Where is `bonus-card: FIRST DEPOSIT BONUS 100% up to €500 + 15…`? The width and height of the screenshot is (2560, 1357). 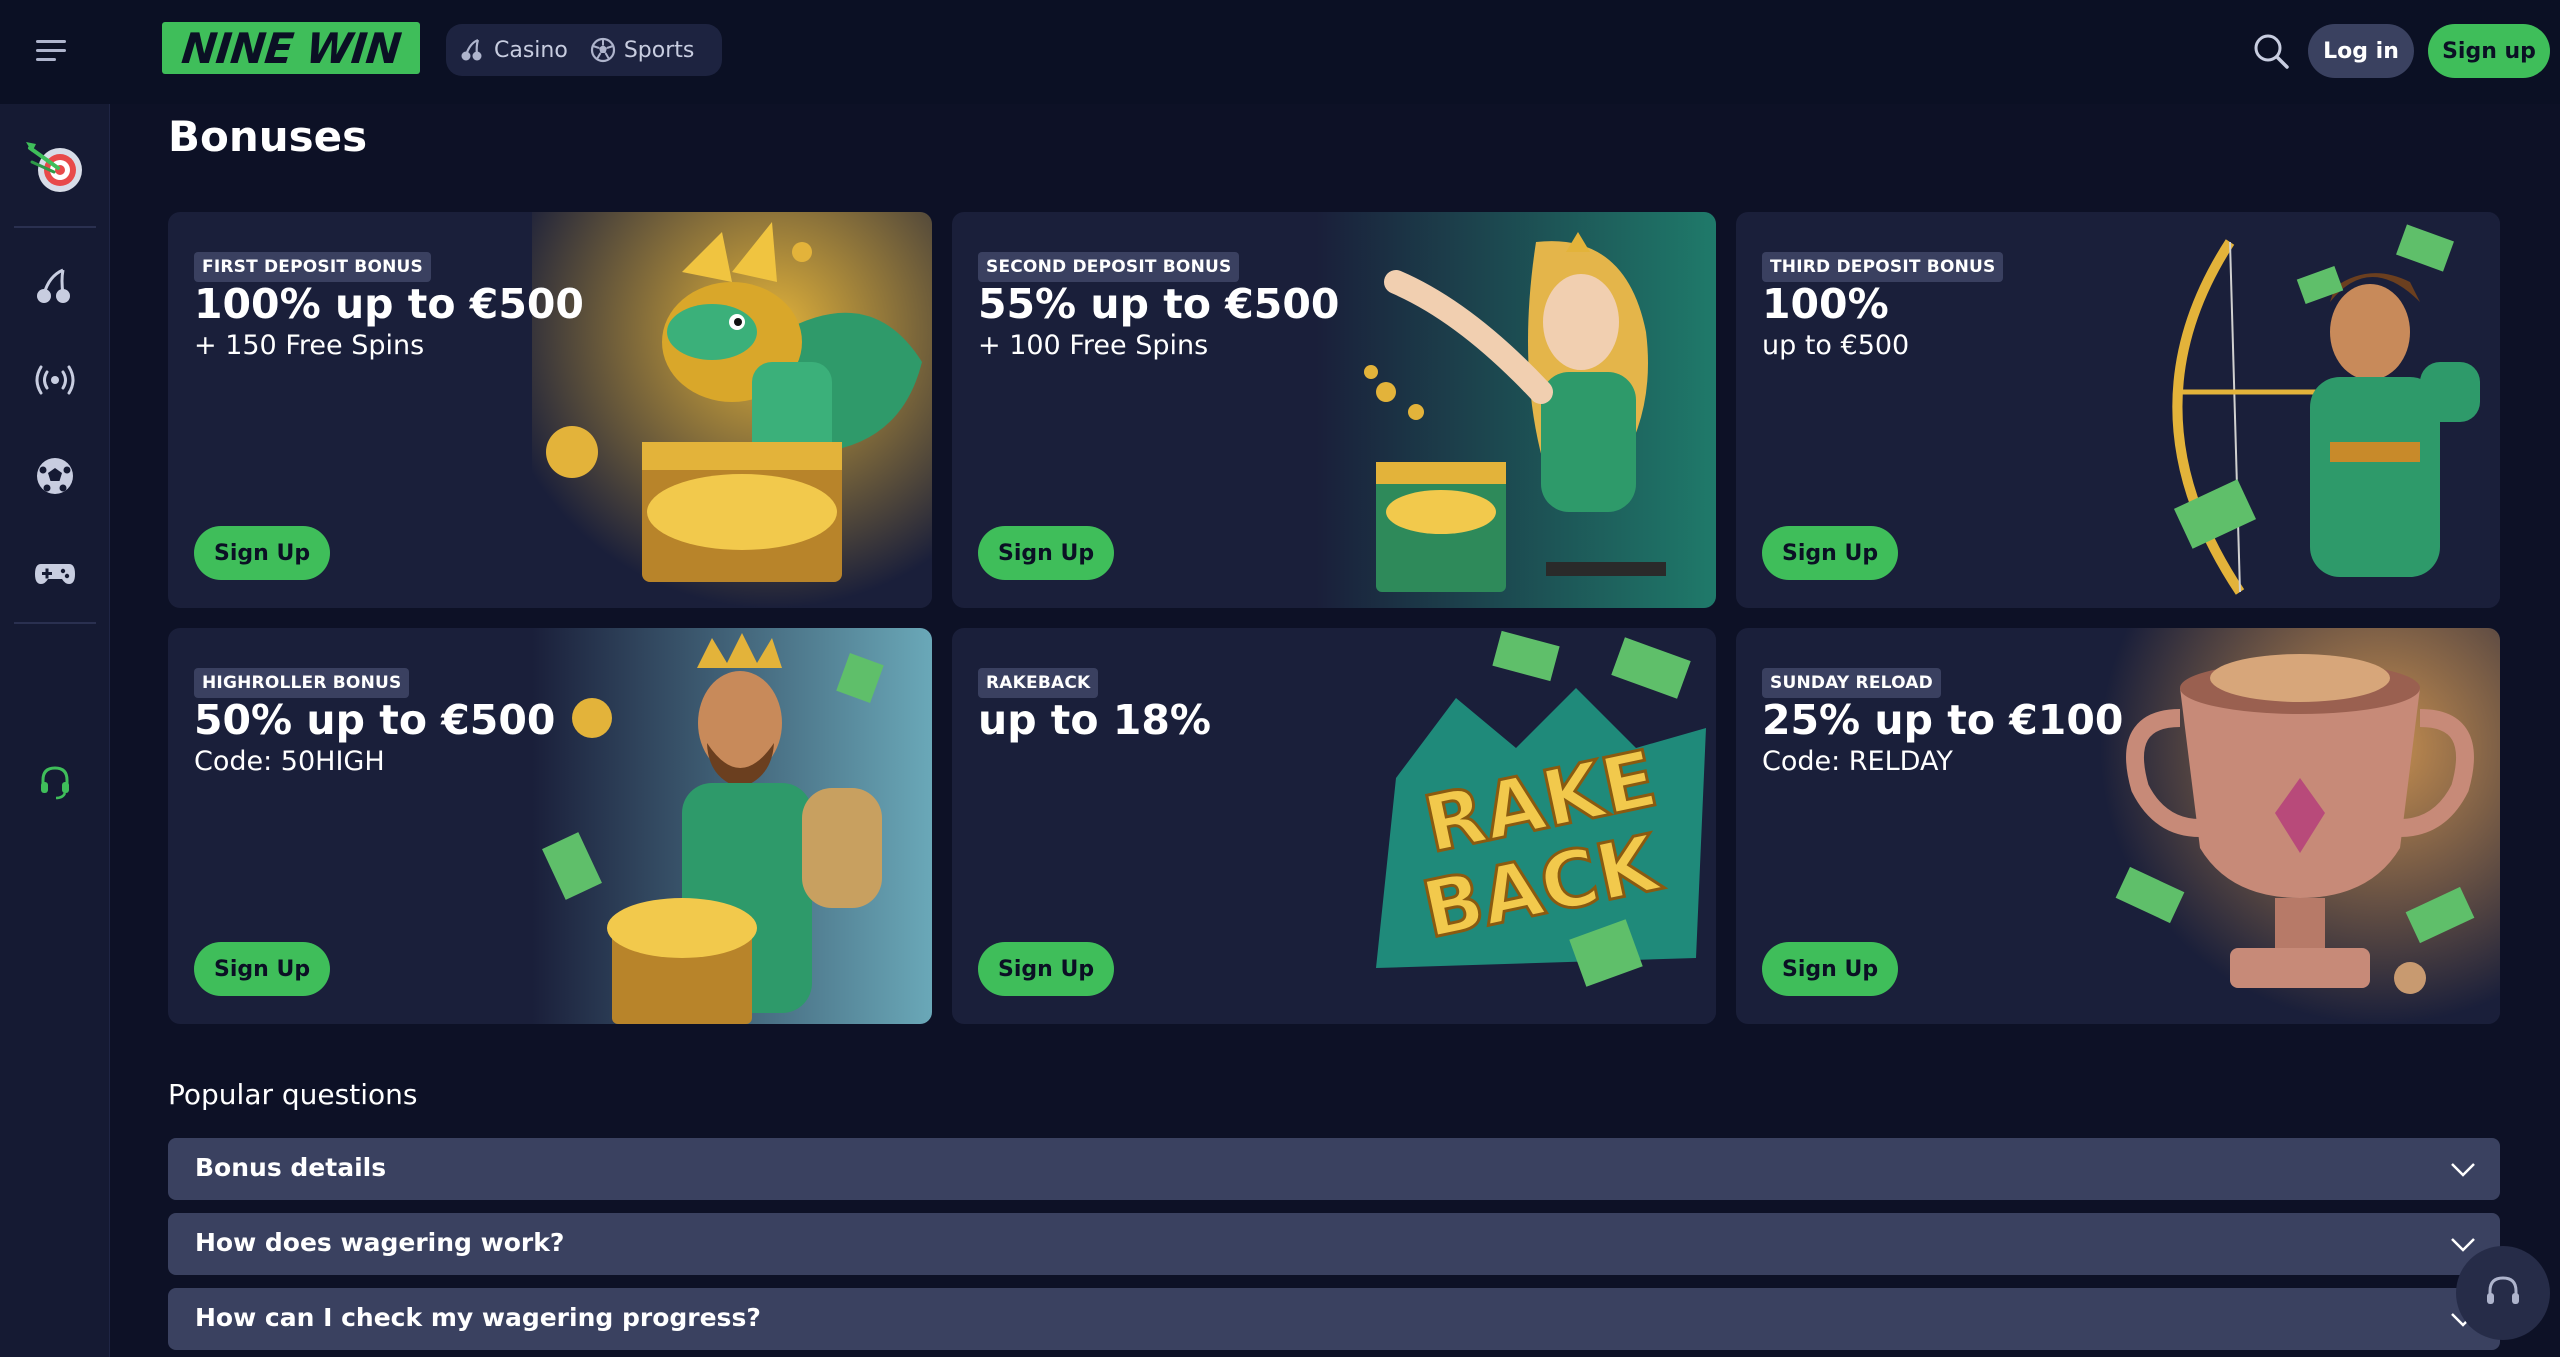
bonus-card: FIRST DEPOSIT BONUS 100% up to €500 + 15… is located at coordinates (550, 410).